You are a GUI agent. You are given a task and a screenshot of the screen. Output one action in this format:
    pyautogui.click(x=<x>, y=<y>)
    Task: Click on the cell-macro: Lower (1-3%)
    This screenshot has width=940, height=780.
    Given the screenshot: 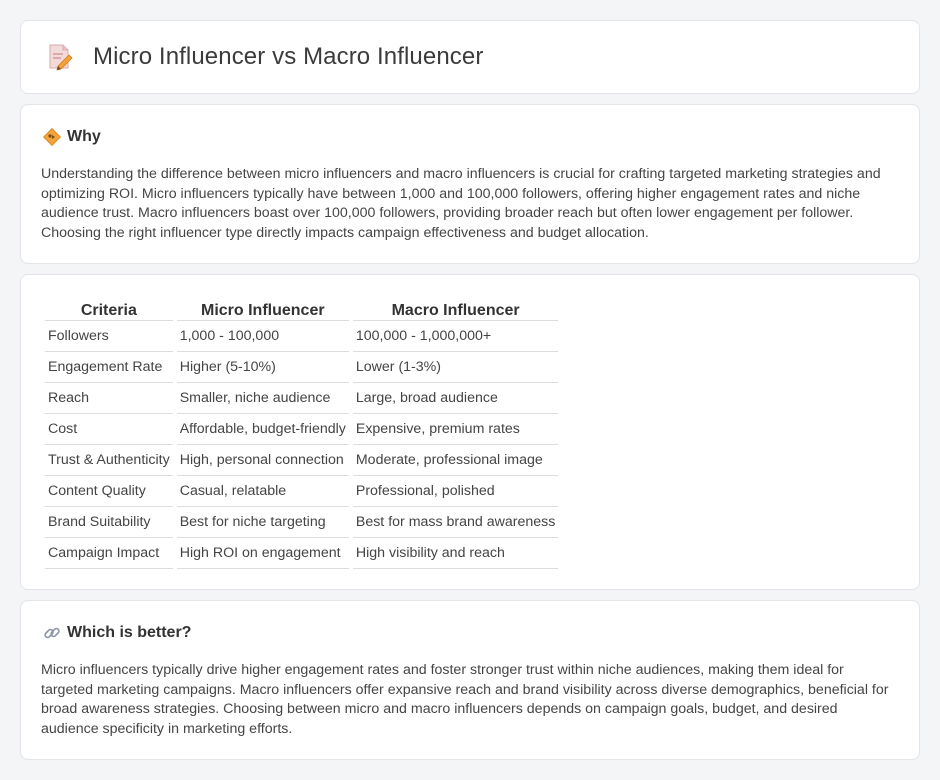 What is the action you would take?
    pyautogui.click(x=455, y=367)
    